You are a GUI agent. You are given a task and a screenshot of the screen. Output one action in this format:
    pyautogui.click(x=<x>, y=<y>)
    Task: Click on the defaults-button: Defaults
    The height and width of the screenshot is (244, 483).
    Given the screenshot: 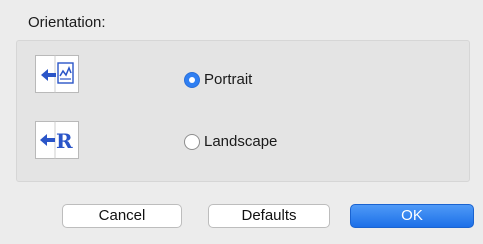 What is the action you would take?
    pyautogui.click(x=269, y=216)
    